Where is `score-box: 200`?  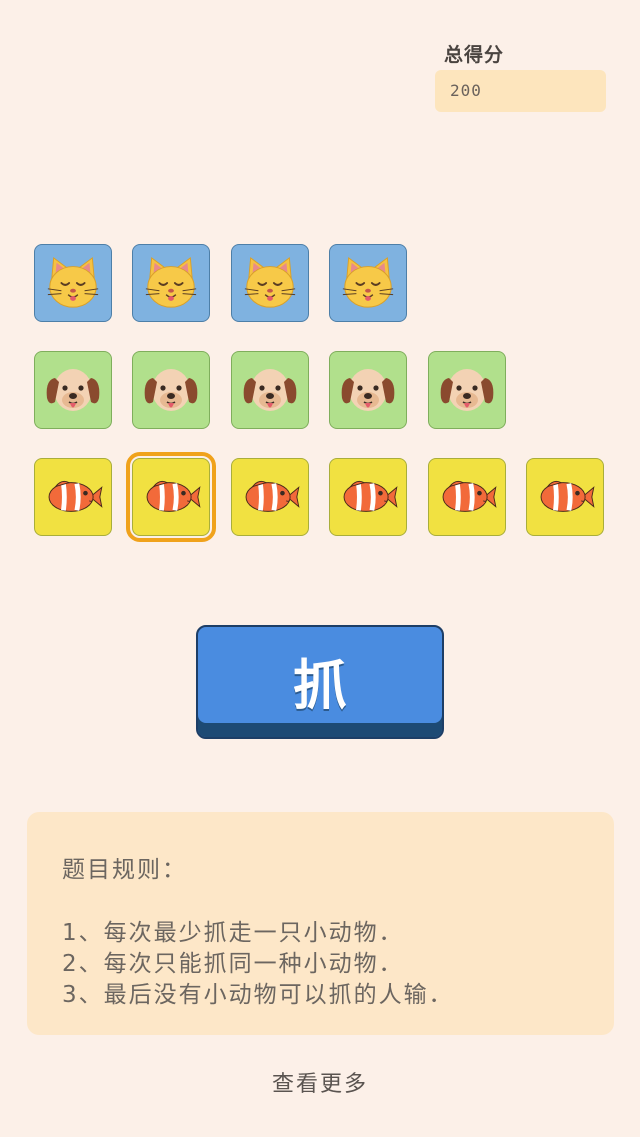 score-box: 200 is located at coordinates (520, 91).